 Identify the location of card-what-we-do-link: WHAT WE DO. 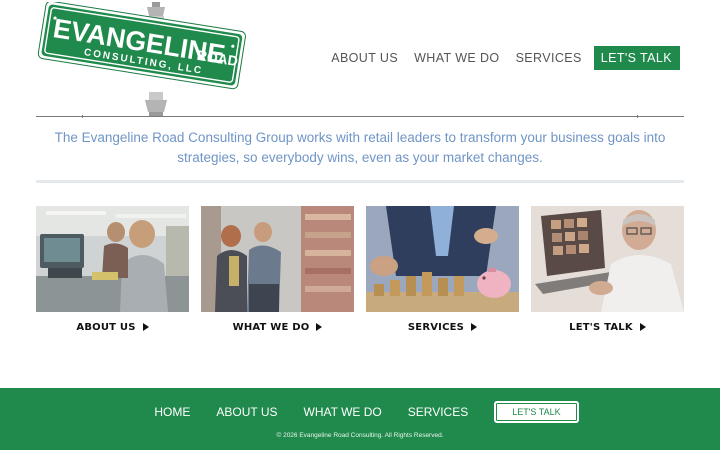
(277, 327).